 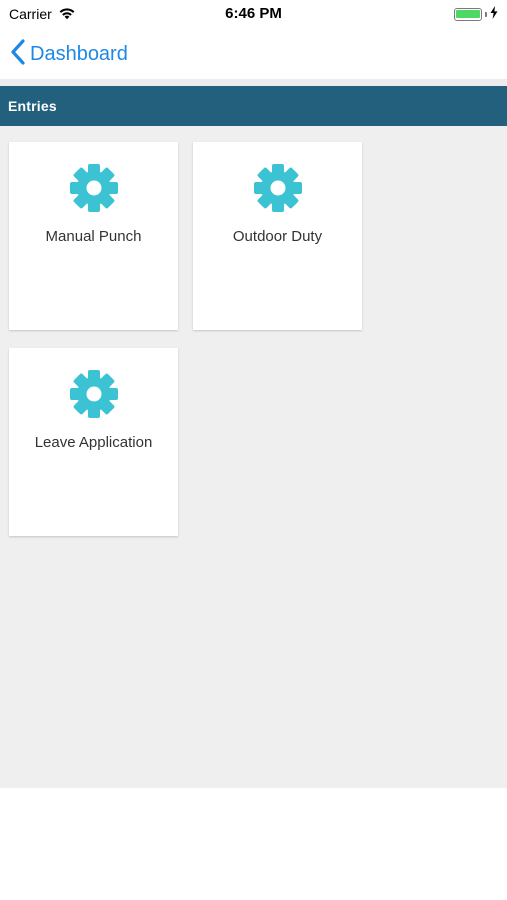 What do you see at coordinates (253, 106) in the screenshot?
I see `section-header: Entries` at bounding box center [253, 106].